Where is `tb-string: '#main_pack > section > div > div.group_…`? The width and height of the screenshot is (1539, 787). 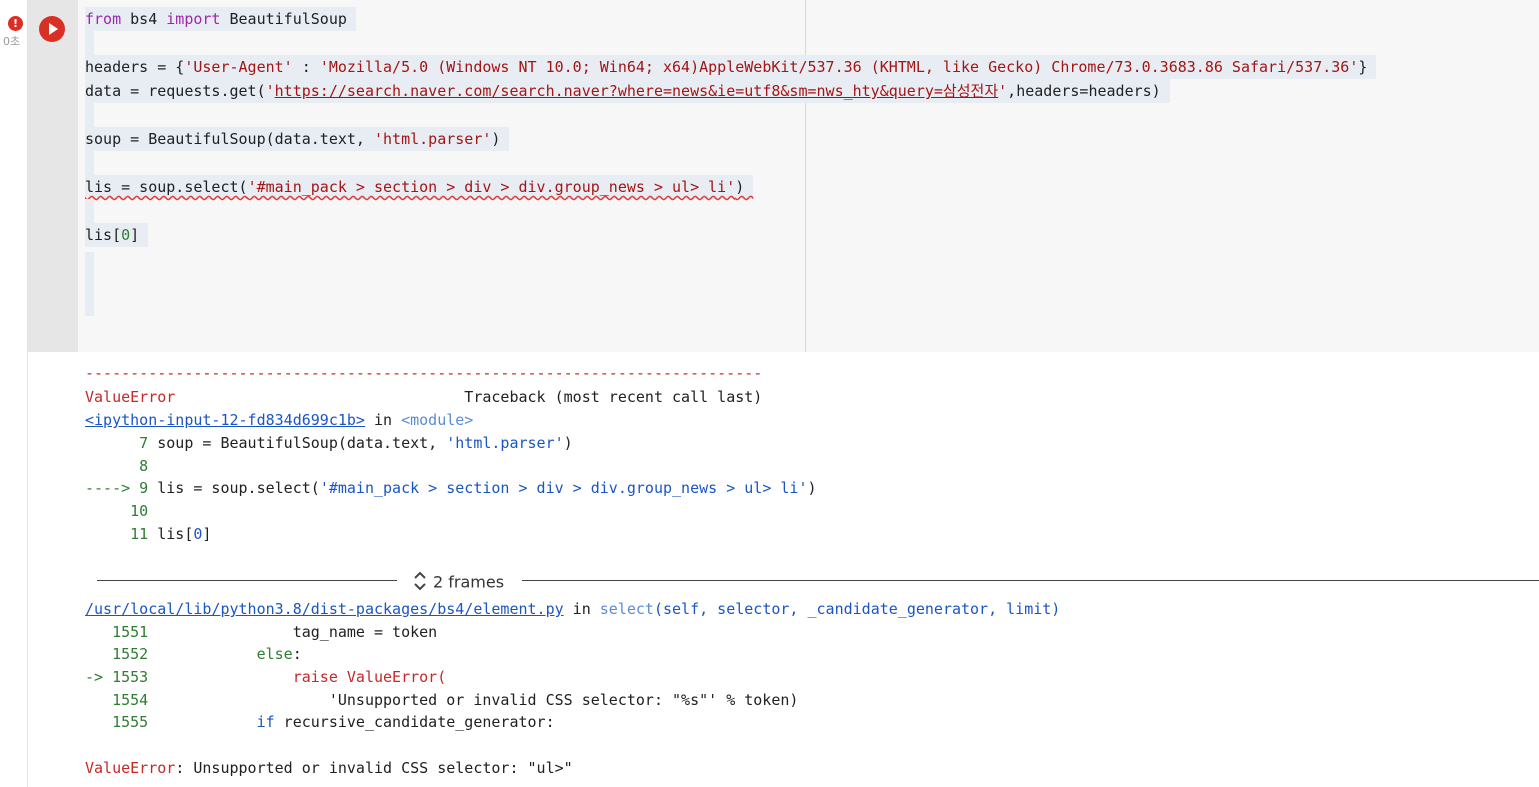 tb-string: '#main_pack > section > div > div.group_… is located at coordinates (563, 488).